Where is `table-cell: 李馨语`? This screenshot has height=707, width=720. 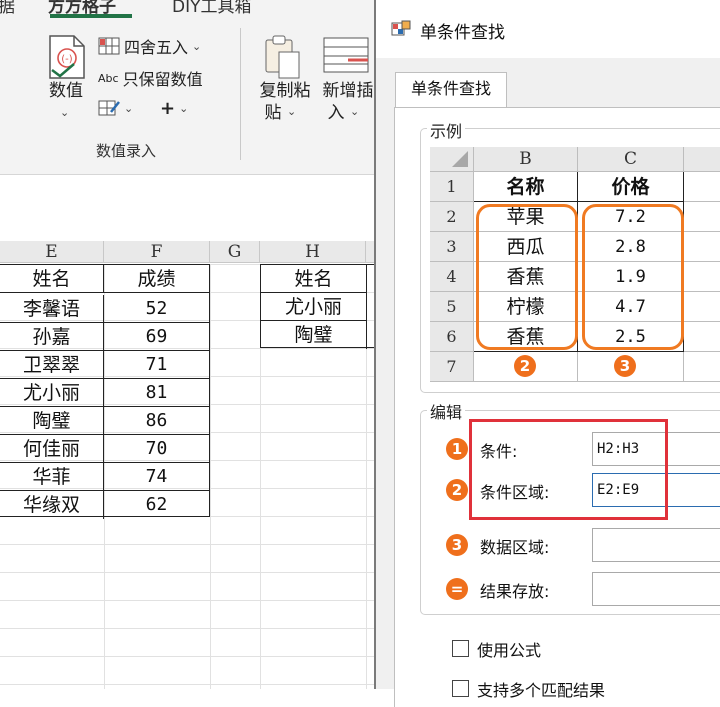
table-cell: 李馨语 is located at coordinates (52, 309).